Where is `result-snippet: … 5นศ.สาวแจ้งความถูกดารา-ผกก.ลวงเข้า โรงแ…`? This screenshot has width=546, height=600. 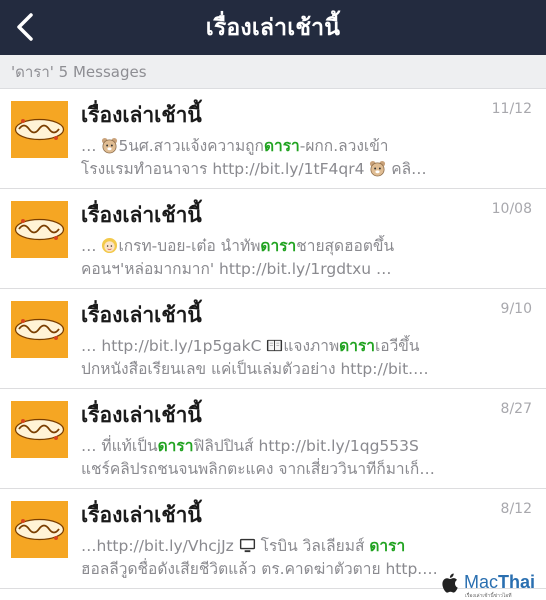
result-snippet: … 5นศ.สาวแจ้งความถูกดารา-ผกก.ลวงเข้า โรงแ… is located at coordinates (268, 158).